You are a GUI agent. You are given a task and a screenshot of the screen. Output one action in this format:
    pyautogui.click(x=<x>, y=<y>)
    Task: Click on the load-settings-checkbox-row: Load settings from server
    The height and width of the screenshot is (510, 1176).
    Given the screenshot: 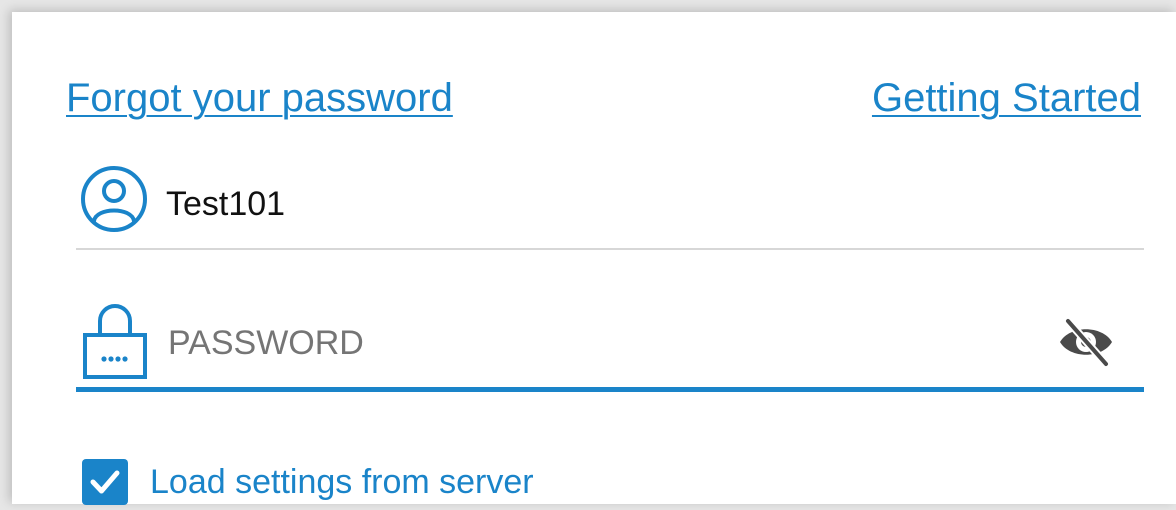 What is the action you would take?
    pyautogui.click(x=308, y=482)
    